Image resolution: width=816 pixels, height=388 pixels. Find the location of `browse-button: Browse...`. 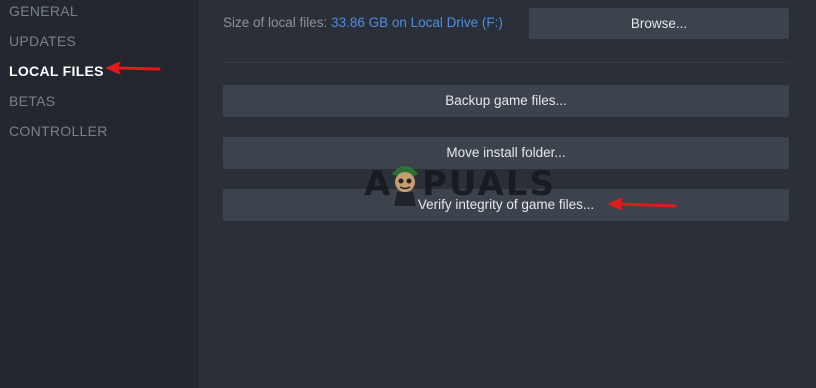

browse-button: Browse... is located at coordinates (659, 23).